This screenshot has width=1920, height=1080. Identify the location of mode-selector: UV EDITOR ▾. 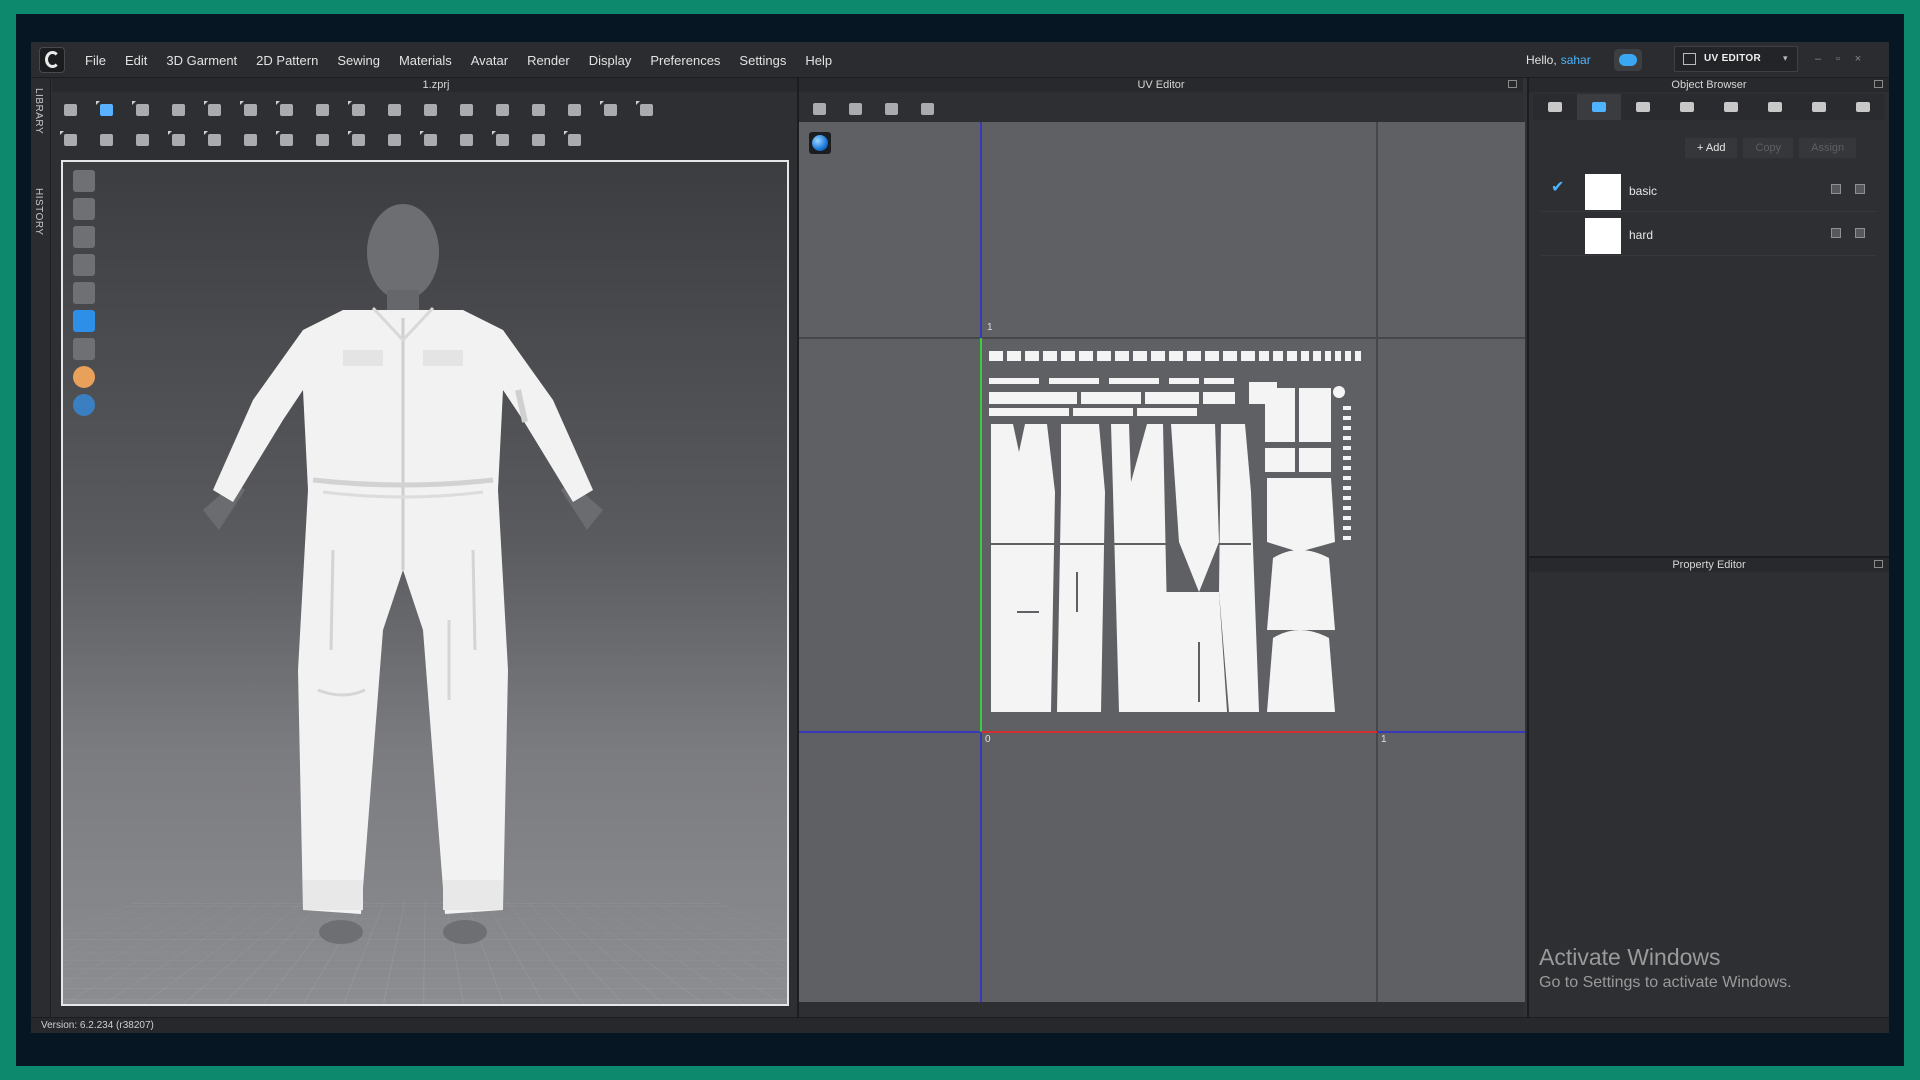
(1736, 59).